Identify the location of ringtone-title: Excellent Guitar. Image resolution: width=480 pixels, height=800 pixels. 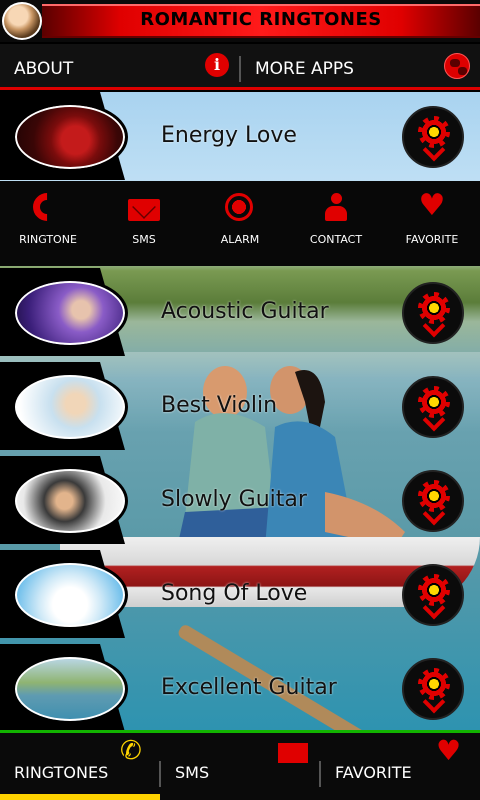
(249, 687).